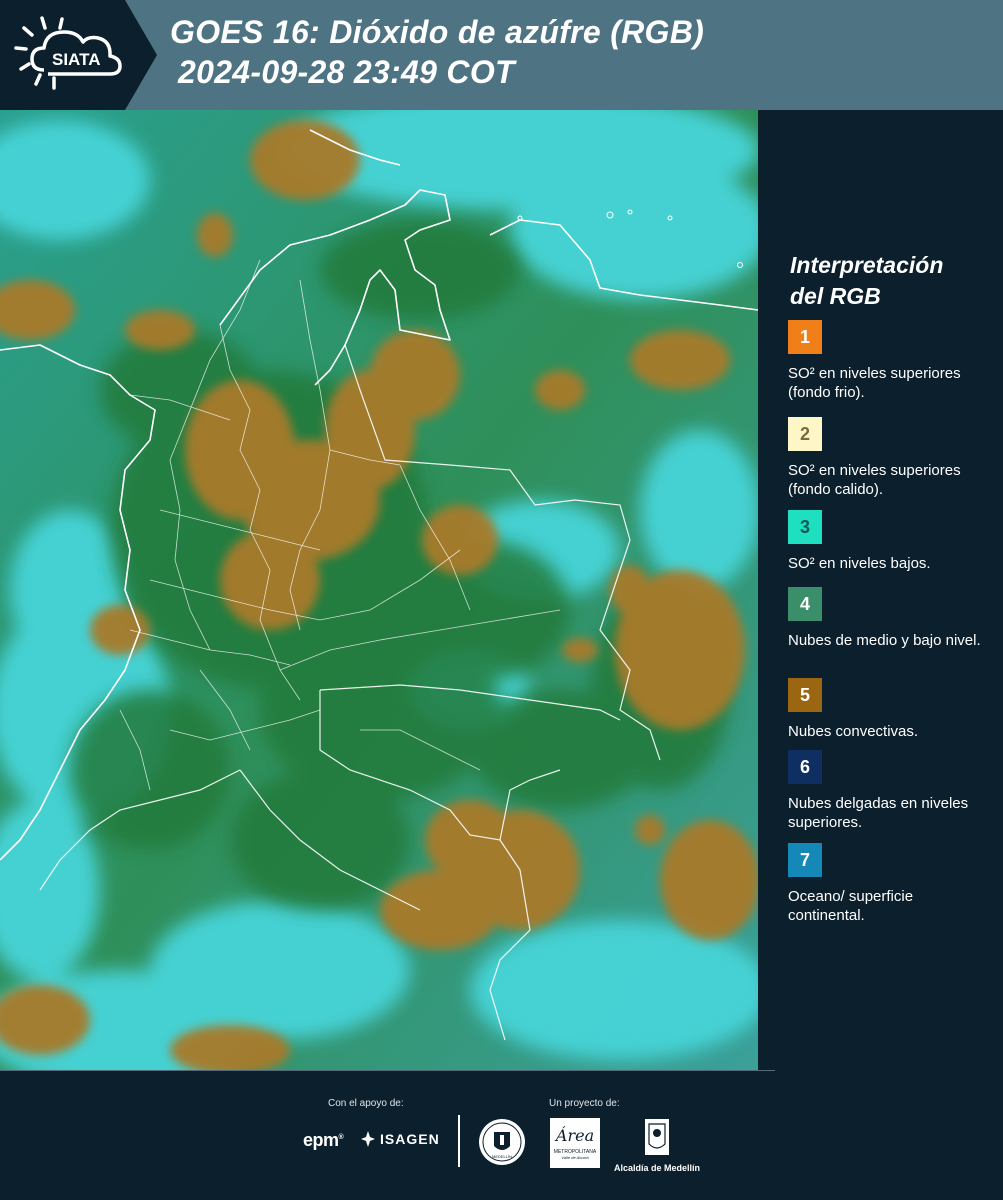 This screenshot has height=1200, width=1003. What do you see at coordinates (878, 813) in the screenshot?
I see `legend-label: Nubes delgadas en niveles superiores.` at bounding box center [878, 813].